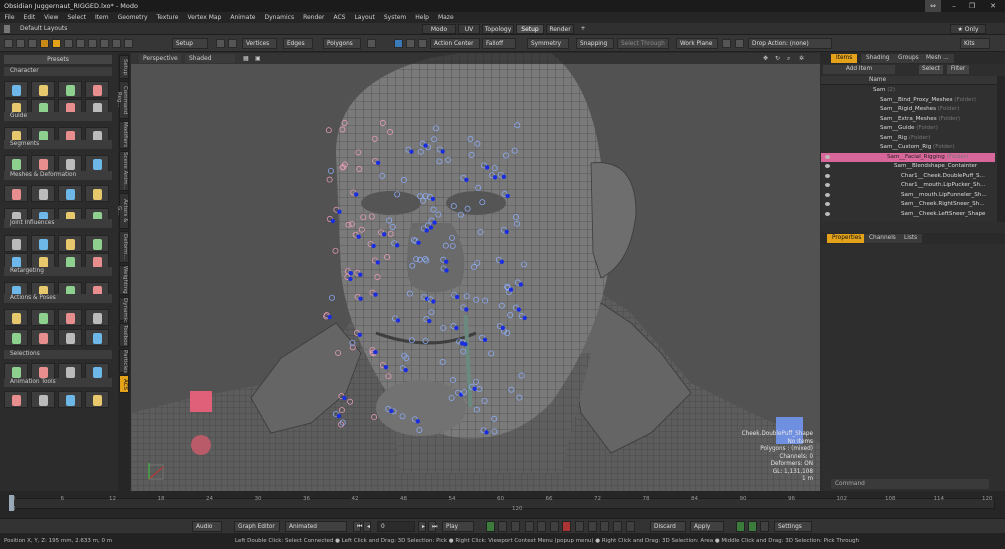 The height and width of the screenshot is (549, 1005). I want to click on tab-render: Render, so click(560, 29).